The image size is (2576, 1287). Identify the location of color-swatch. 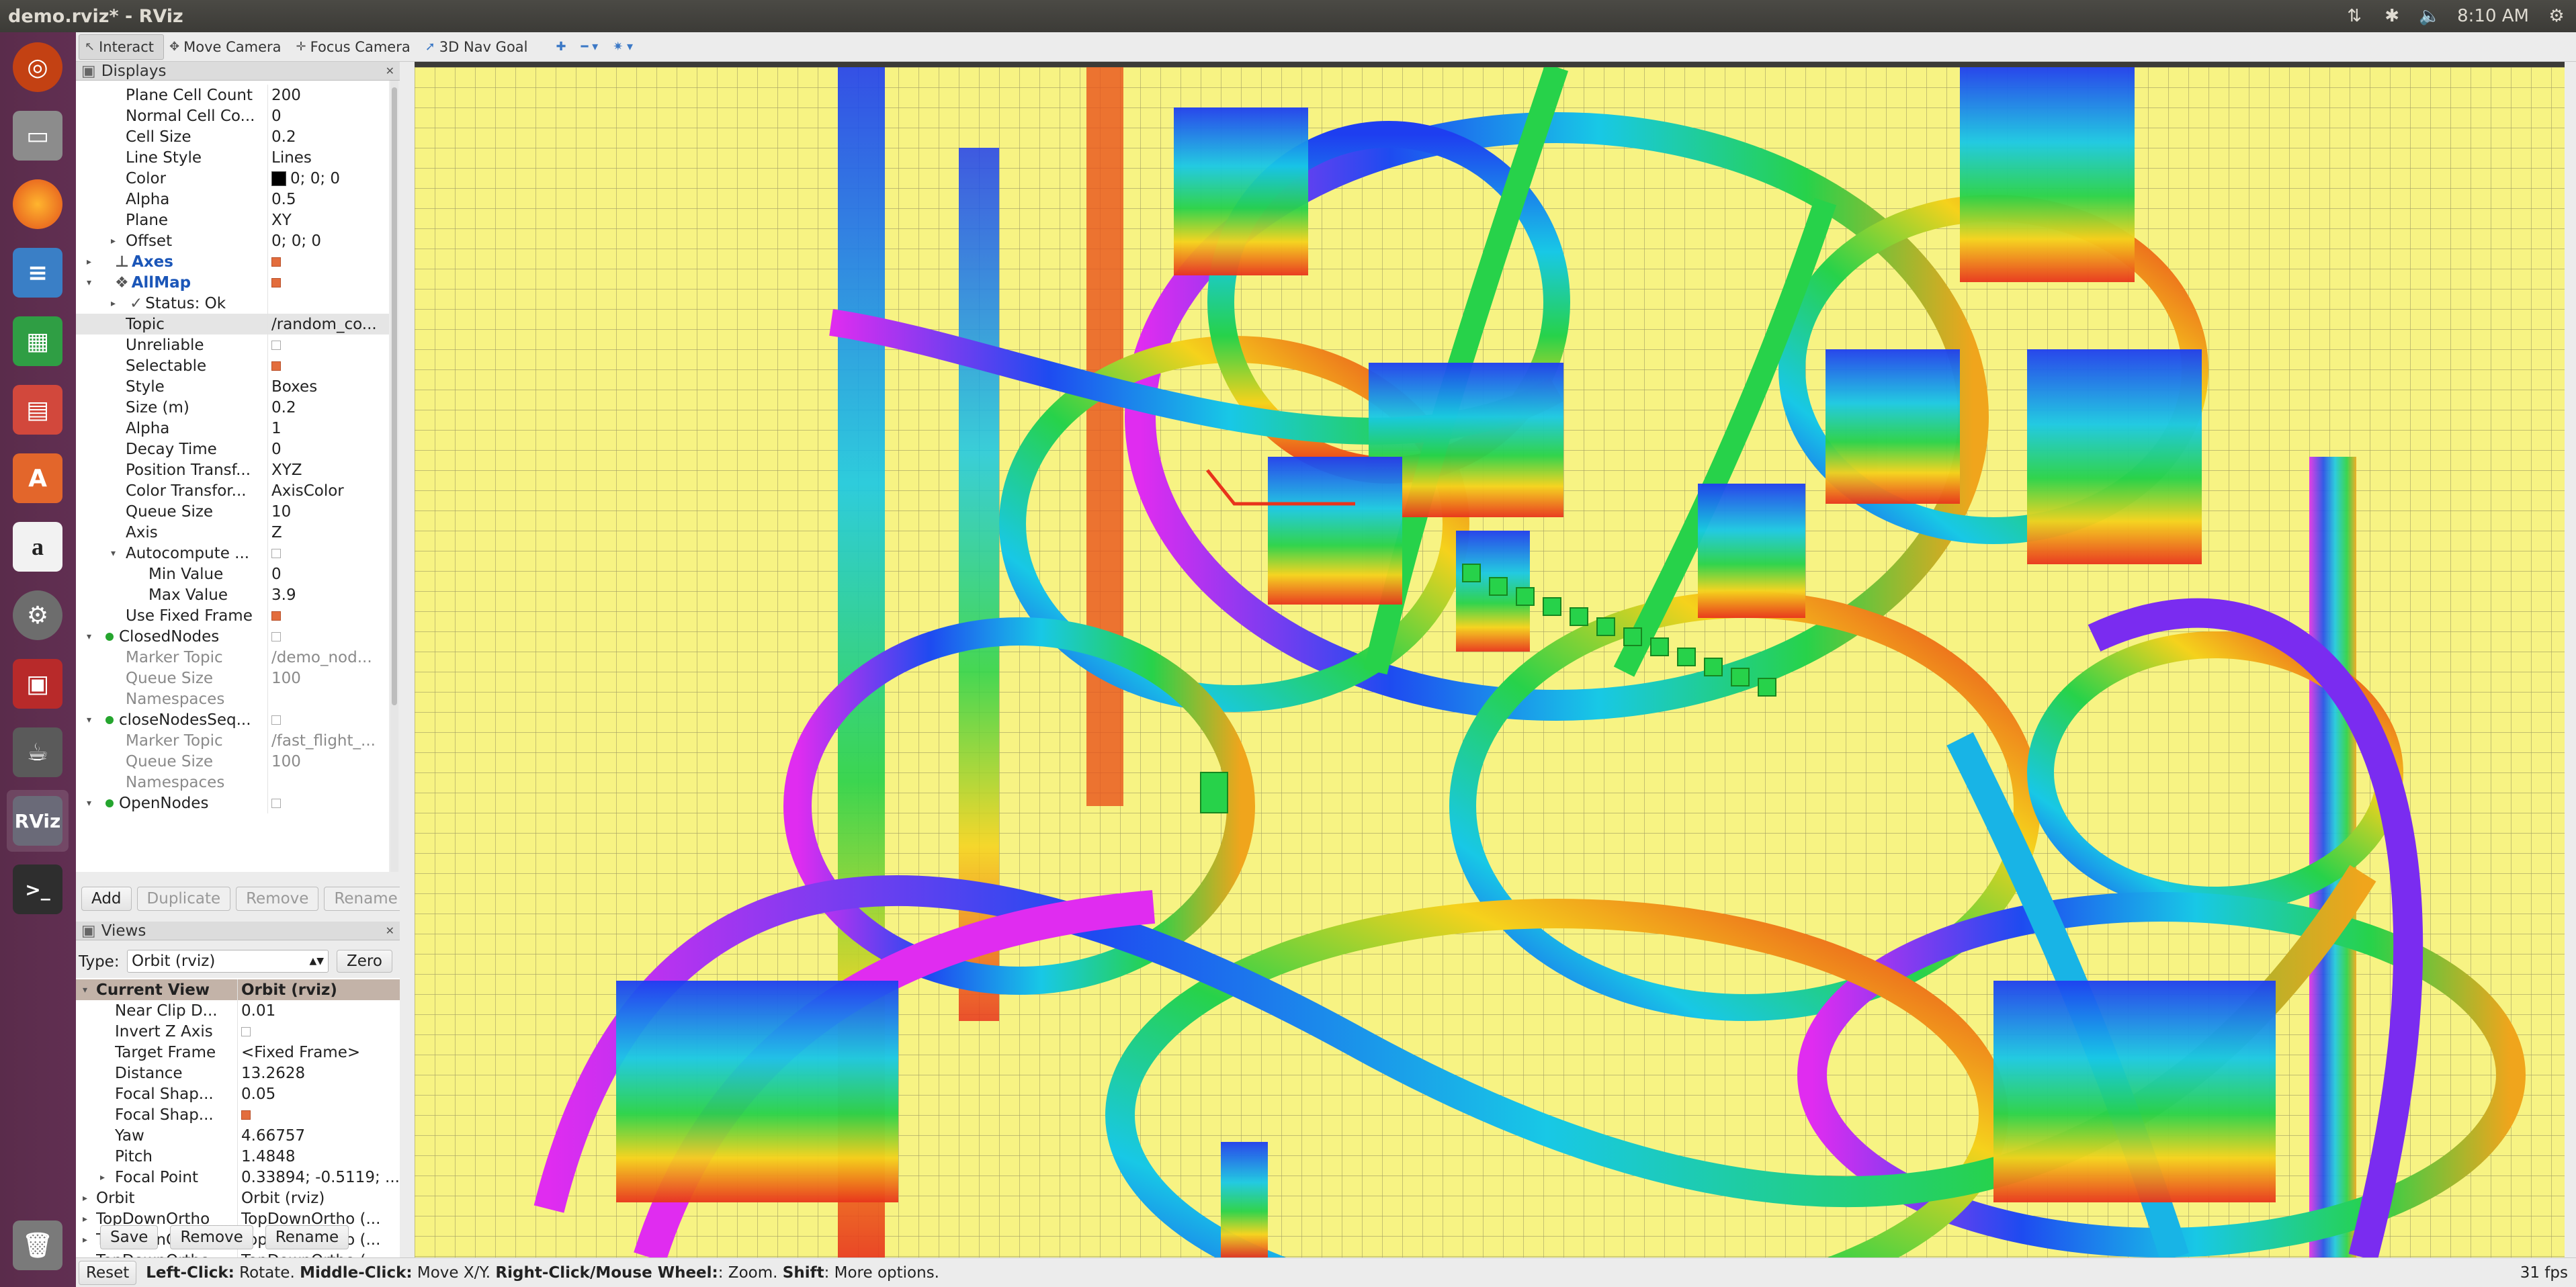
(278, 178).